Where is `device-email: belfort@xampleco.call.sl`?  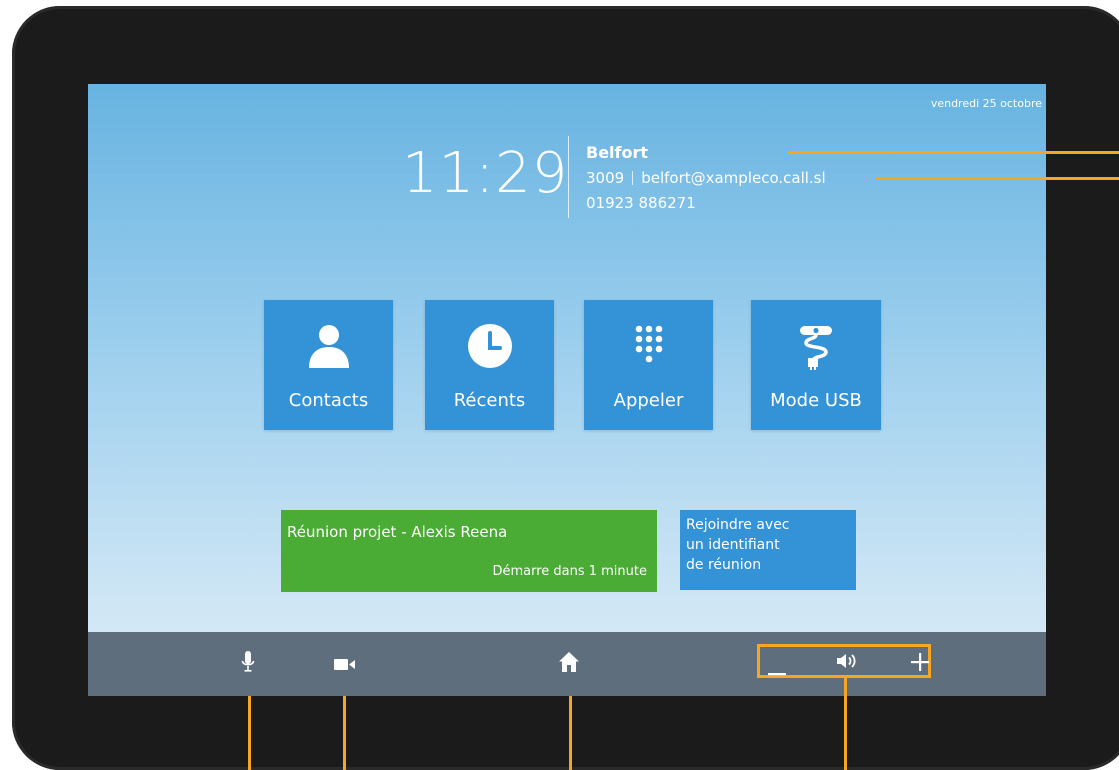
device-email: belfort@xampleco.call.sl is located at coordinates (733, 178).